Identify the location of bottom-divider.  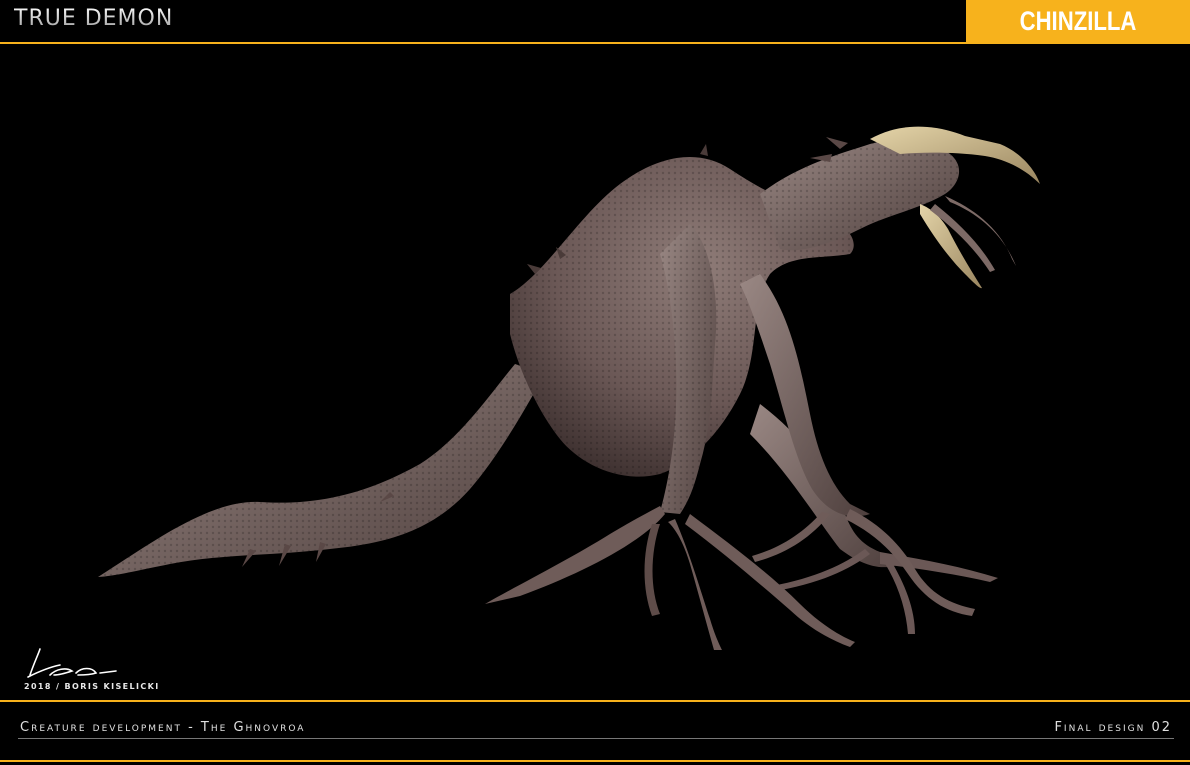
(595, 761).